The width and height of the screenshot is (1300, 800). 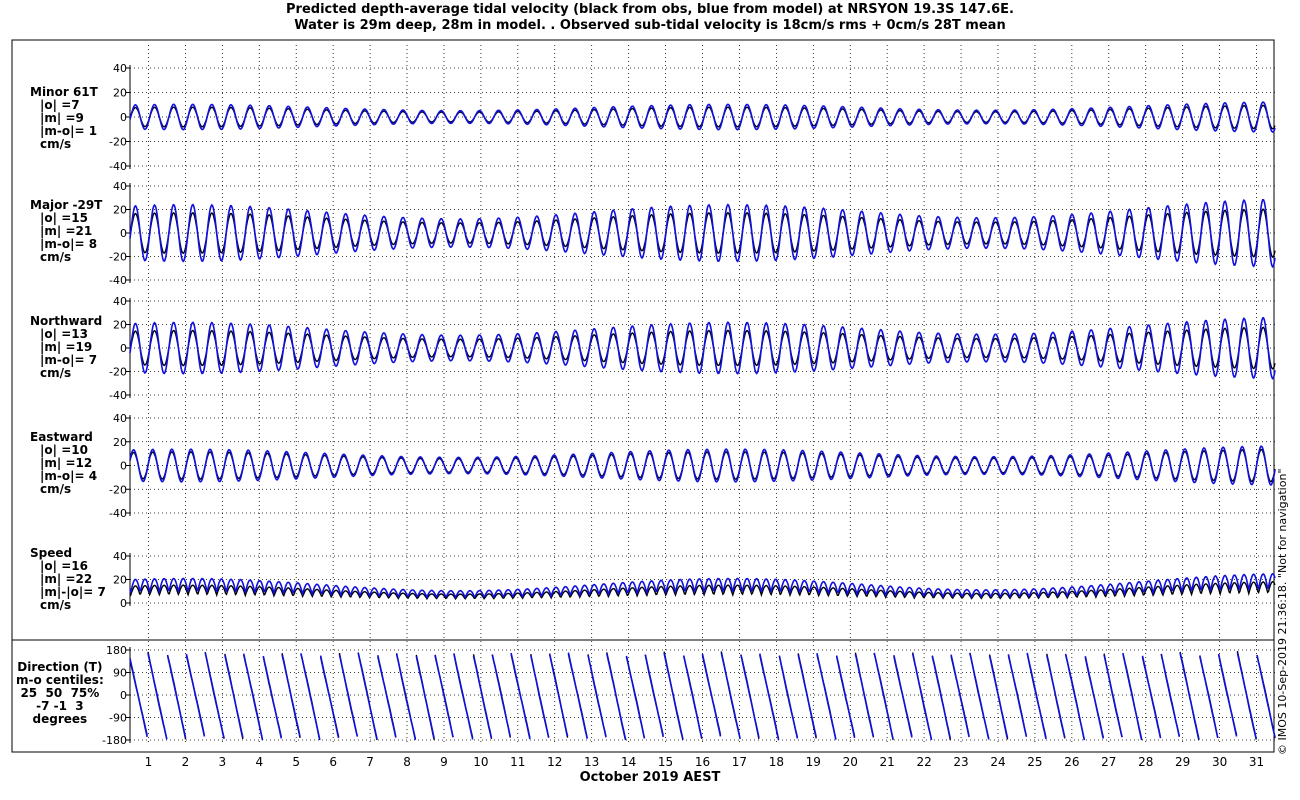 I want to click on x-tick-label: 26, so click(x=1071, y=762).